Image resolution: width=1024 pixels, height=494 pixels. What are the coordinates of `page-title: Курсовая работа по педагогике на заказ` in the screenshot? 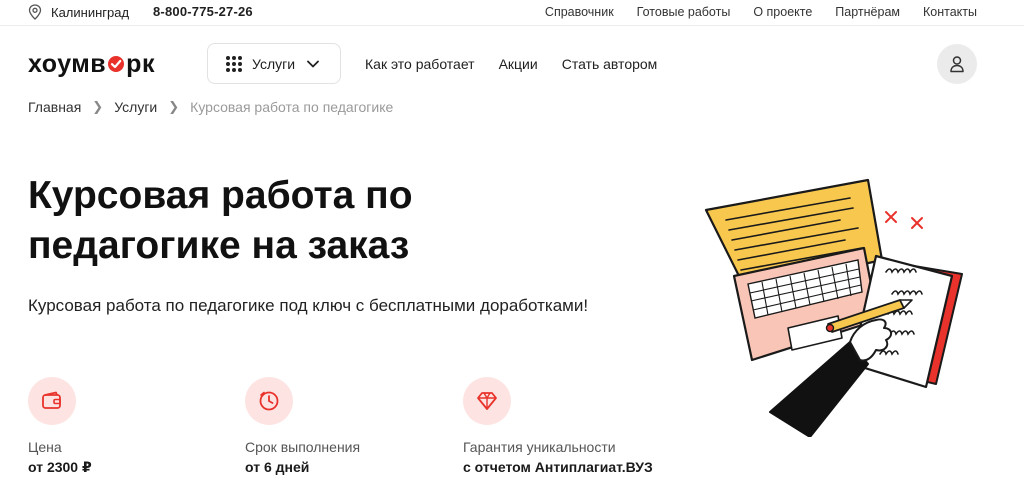 It's located at (220, 220).